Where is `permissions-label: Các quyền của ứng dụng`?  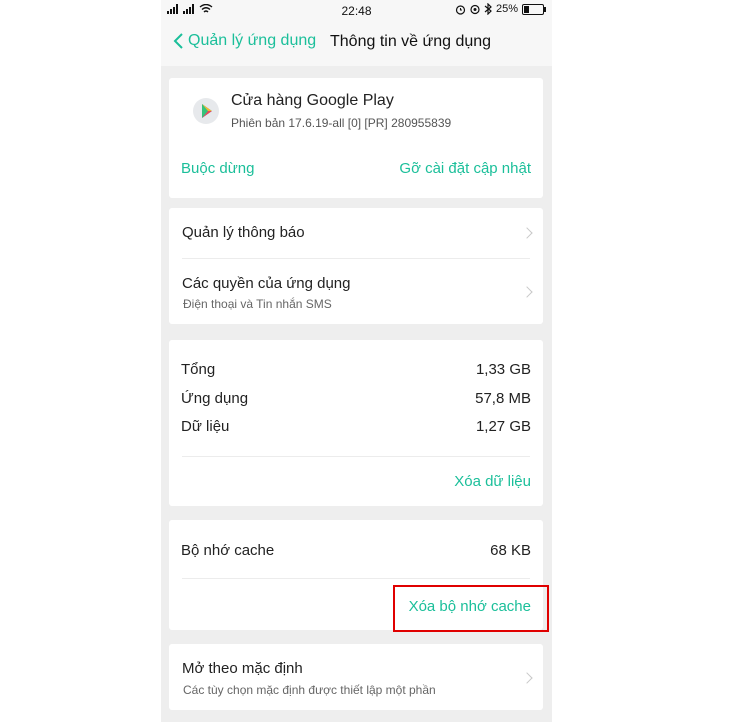
permissions-label: Các quyền của ứng dụng is located at coordinates (266, 283).